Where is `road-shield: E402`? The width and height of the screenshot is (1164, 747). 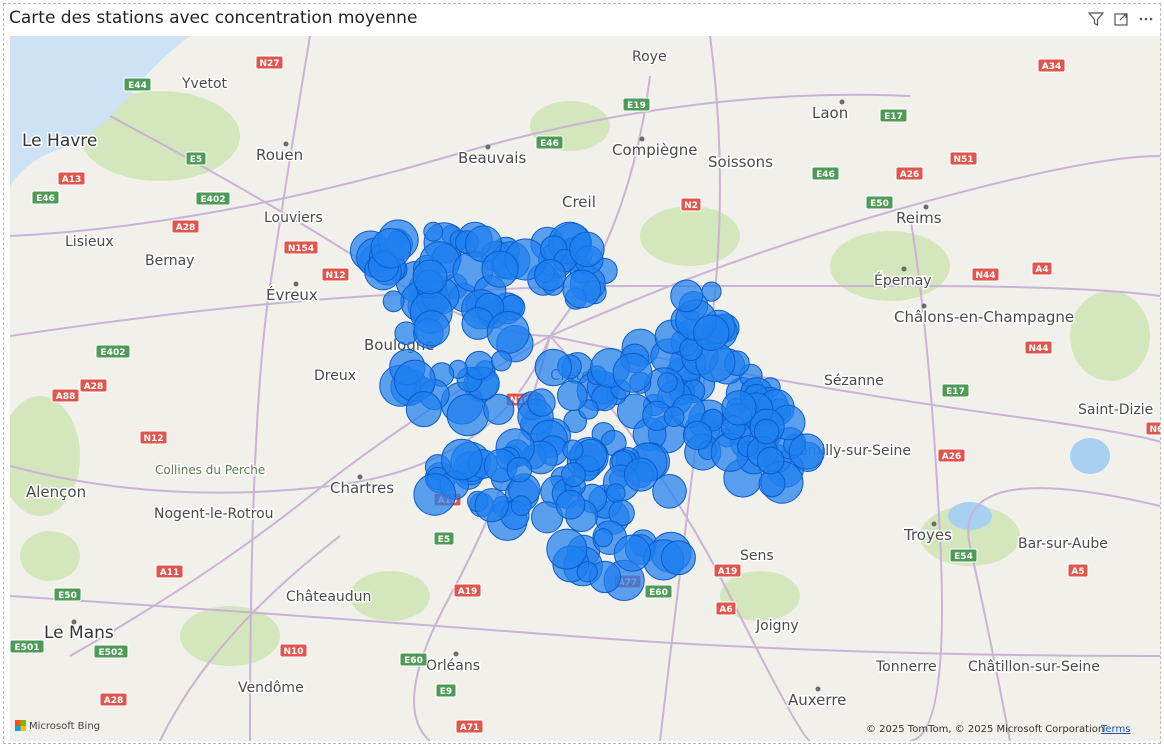
road-shield: E402 is located at coordinates (113, 351).